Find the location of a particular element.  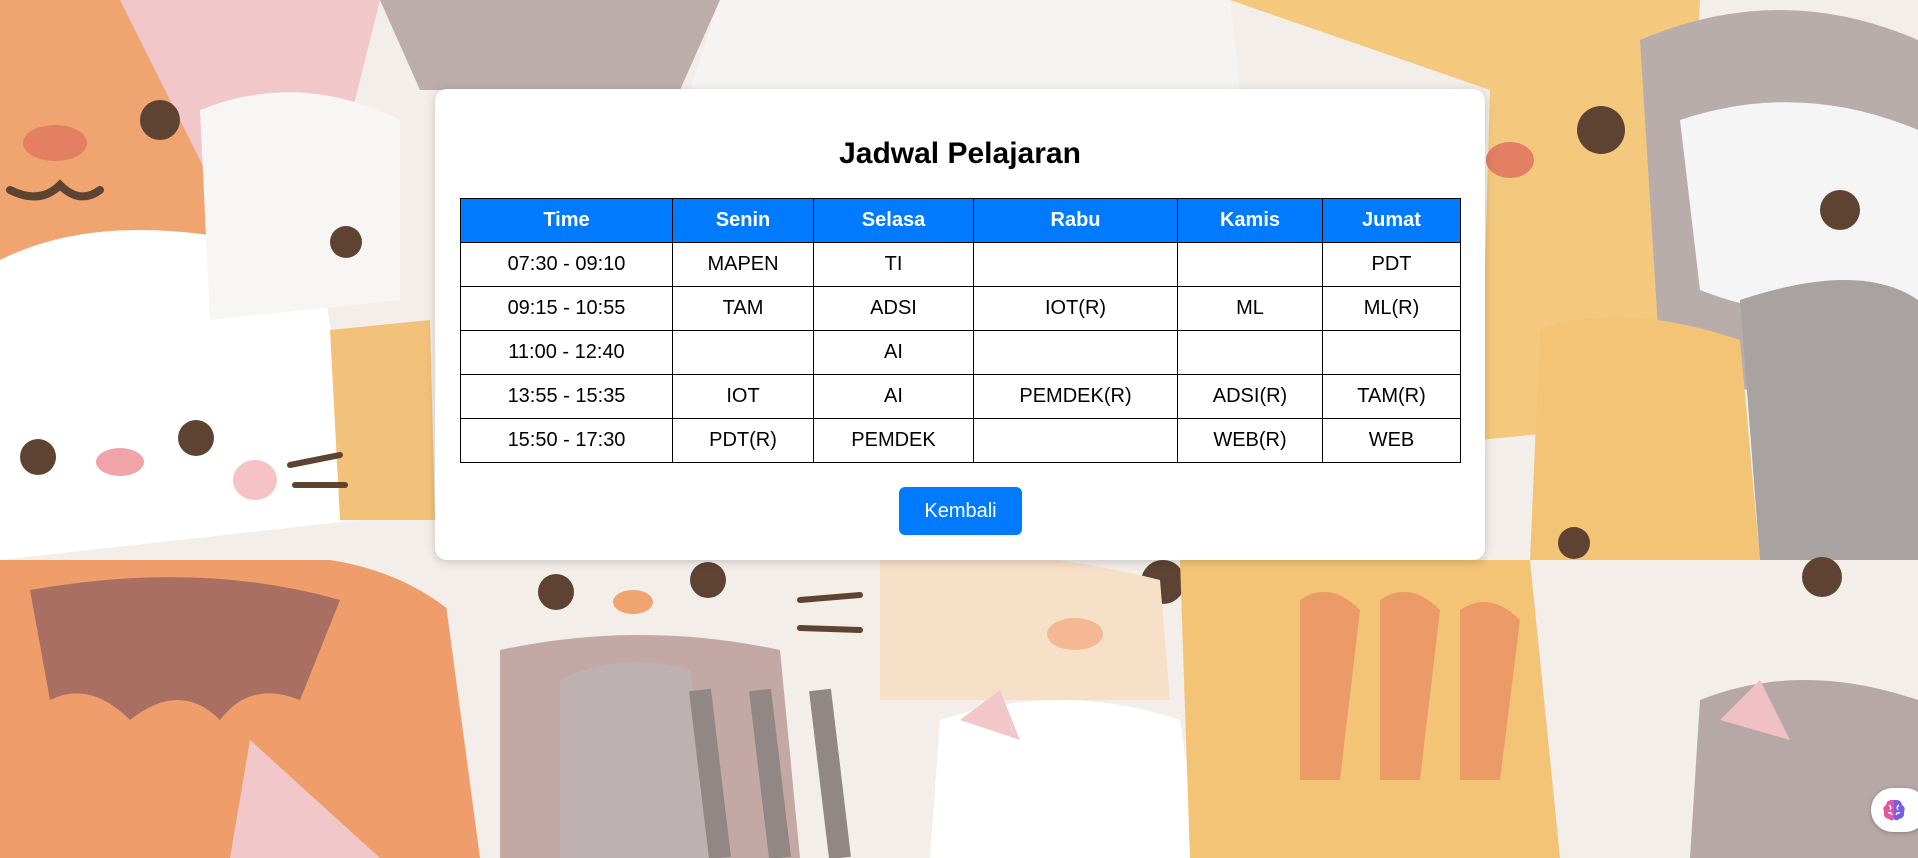

table-row: 09:15 - 10:55 TAM ADSI IOT(R) ML ML(R) is located at coordinates (960, 308).